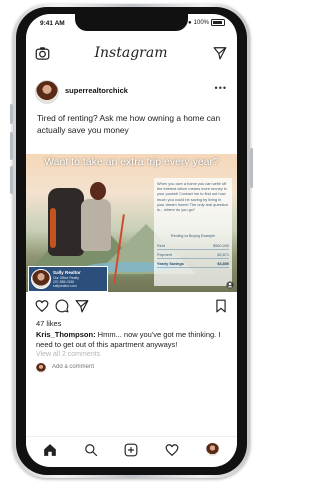  What do you see at coordinates (131, 93) in the screenshot?
I see `post-header: superrealtorchick •••` at bounding box center [131, 93].